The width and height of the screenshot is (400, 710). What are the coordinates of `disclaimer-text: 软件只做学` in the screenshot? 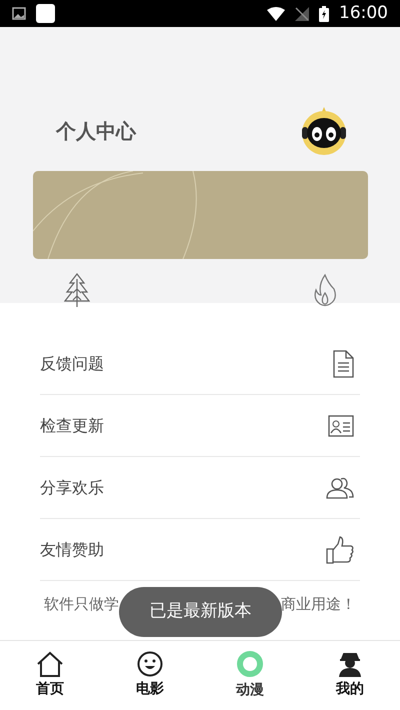 It's located at (81, 604).